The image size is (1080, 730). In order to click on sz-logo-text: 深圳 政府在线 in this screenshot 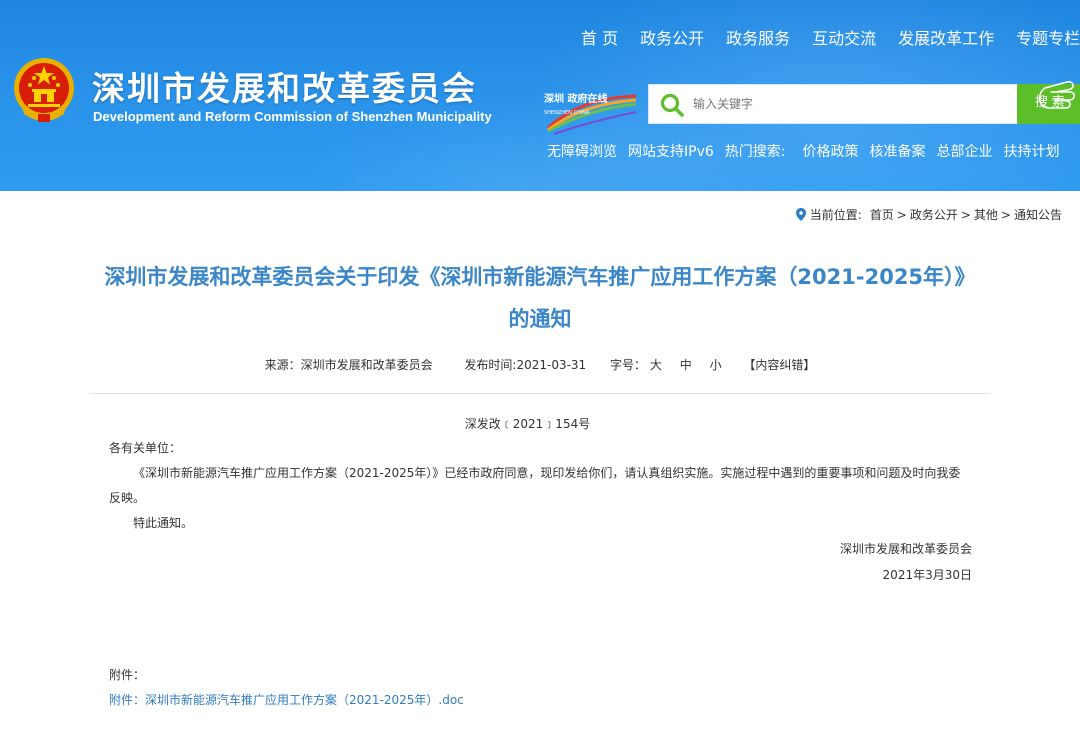, I will do `click(575, 98)`.